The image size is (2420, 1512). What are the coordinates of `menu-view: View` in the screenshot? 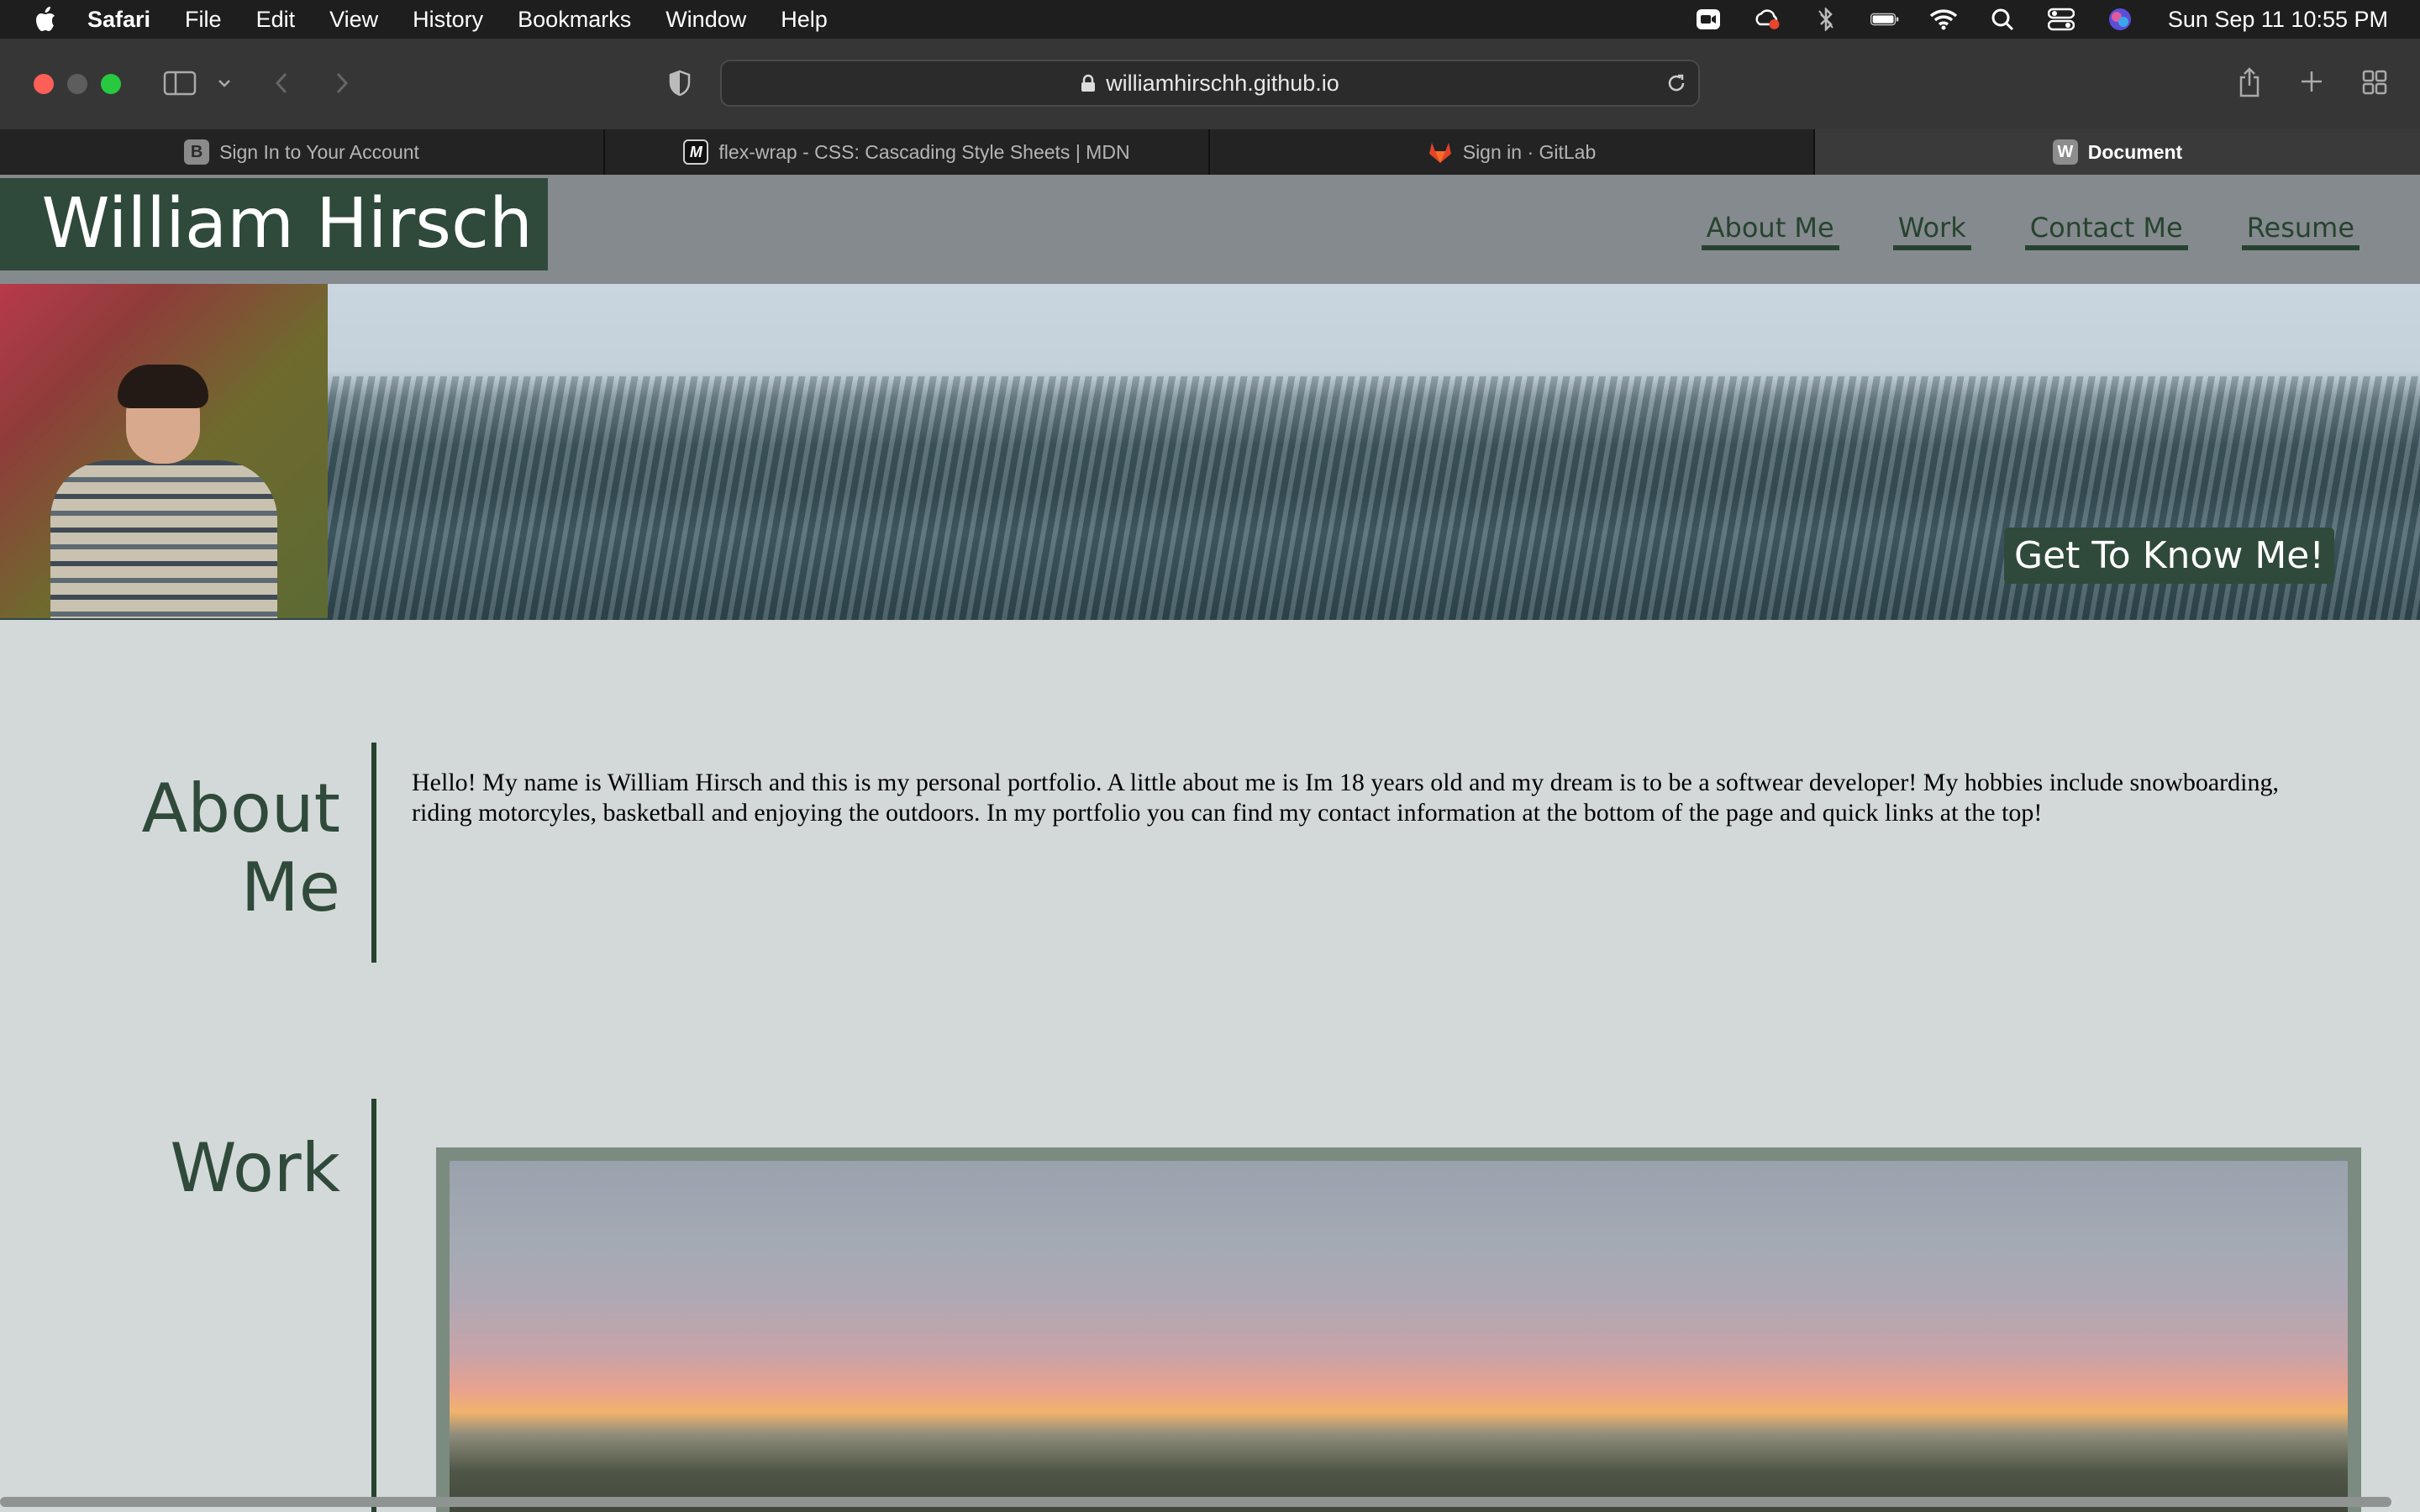 It's located at (353, 20).